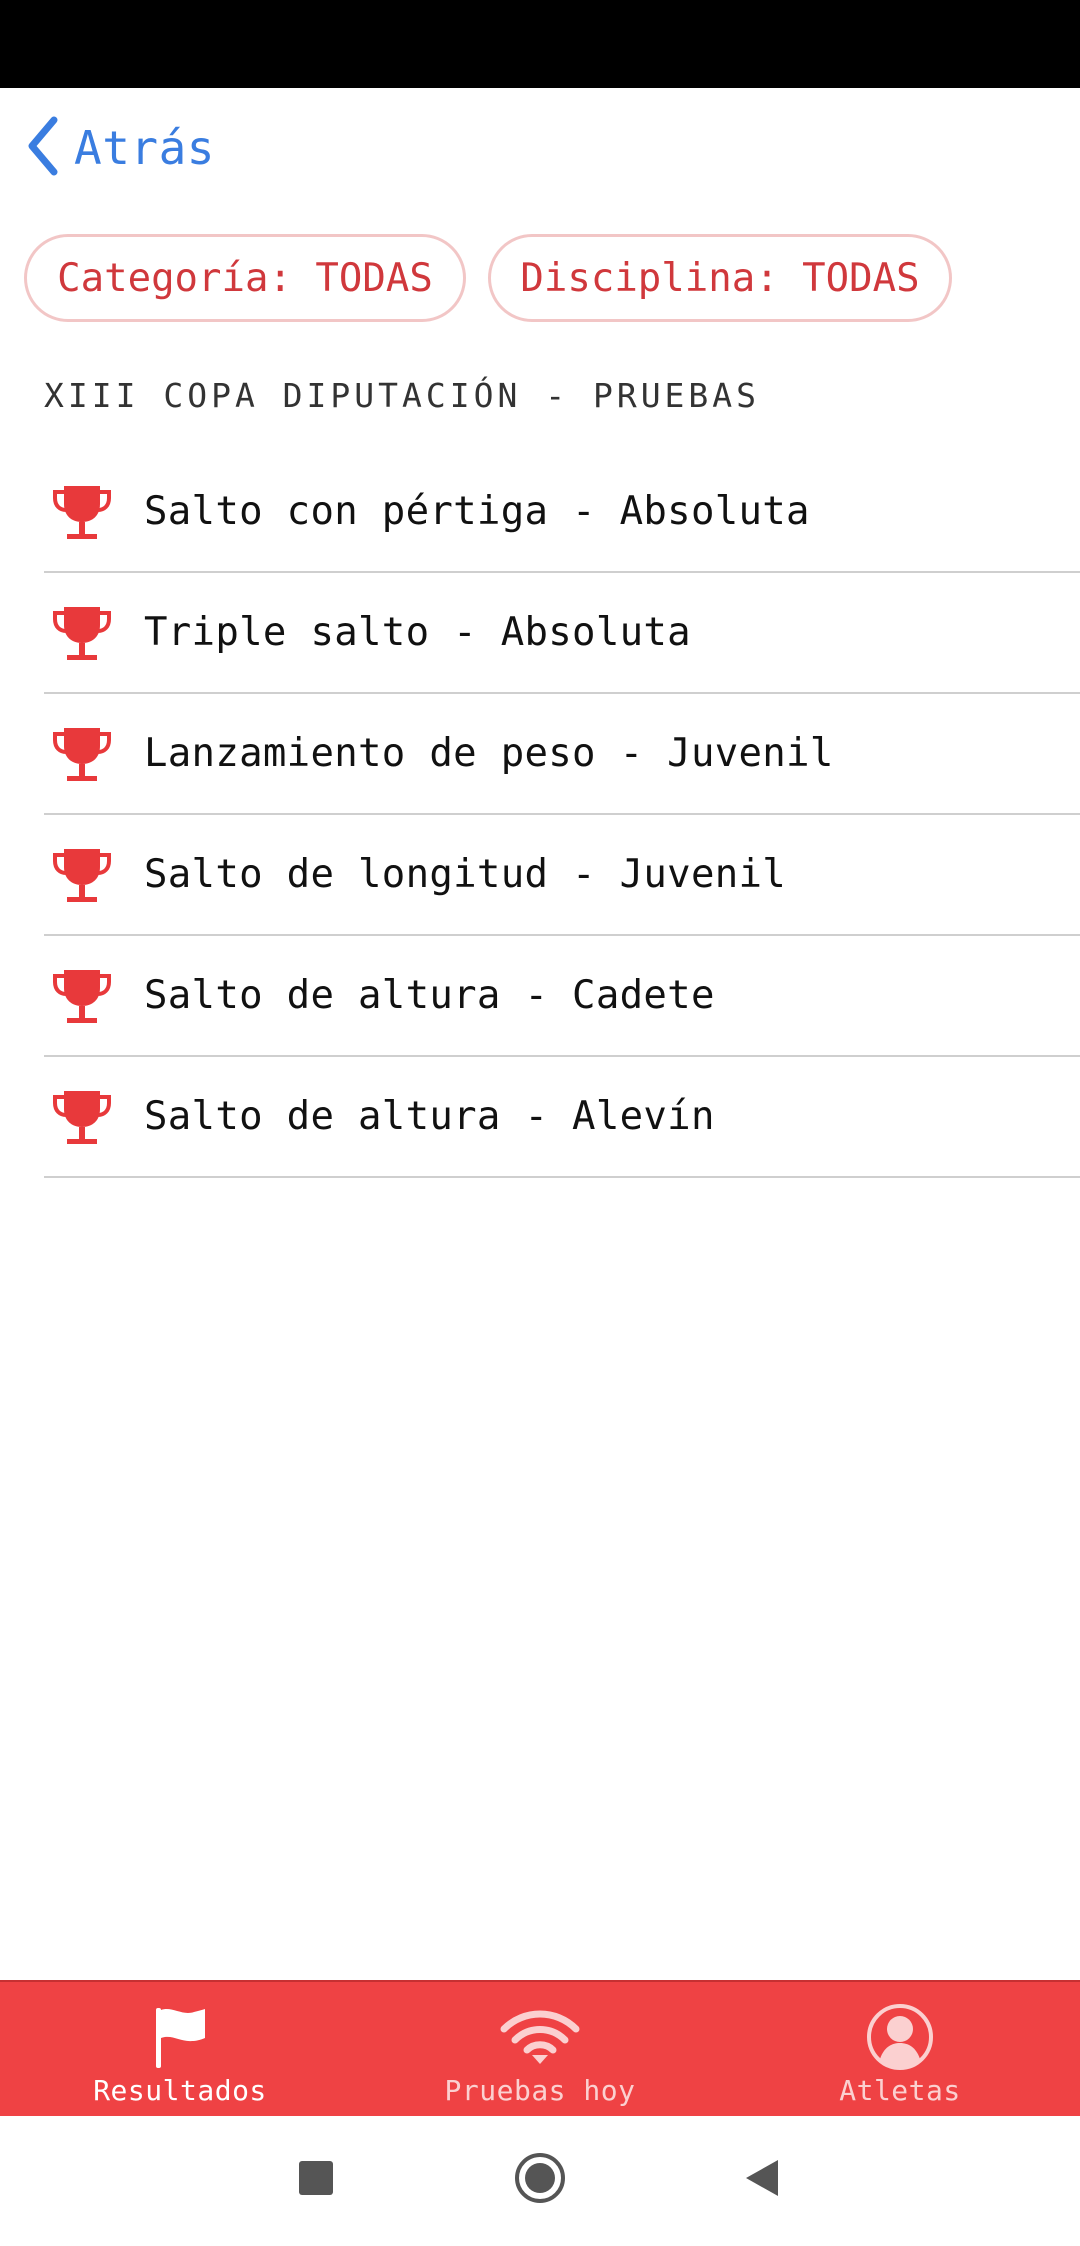  I want to click on bottom-tab-bar: Resultados Pruebas hoy Atletas, so click(540, 2048).